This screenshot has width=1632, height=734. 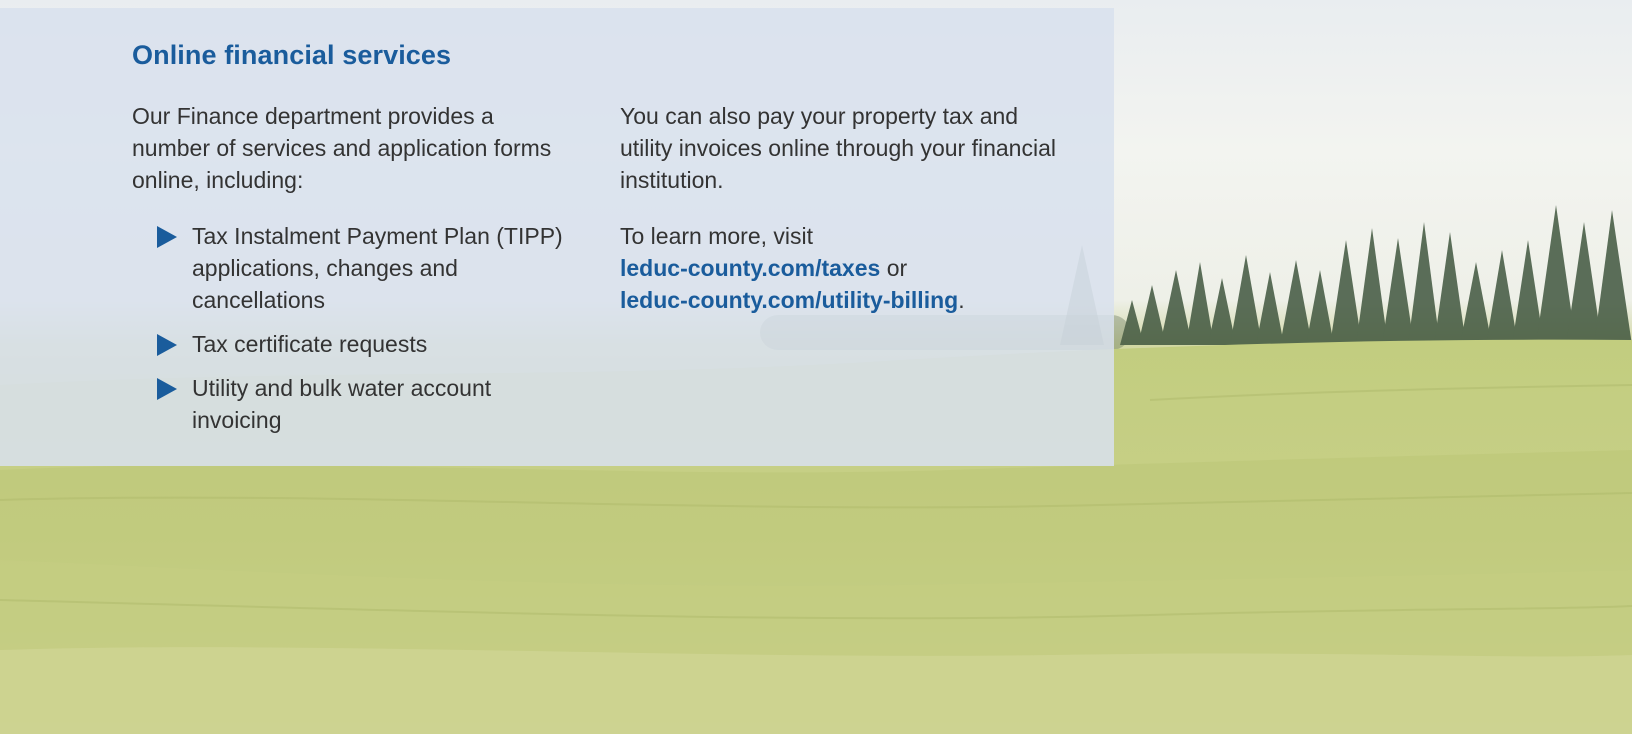 What do you see at coordinates (961, 300) in the screenshot?
I see `end-period: .` at bounding box center [961, 300].